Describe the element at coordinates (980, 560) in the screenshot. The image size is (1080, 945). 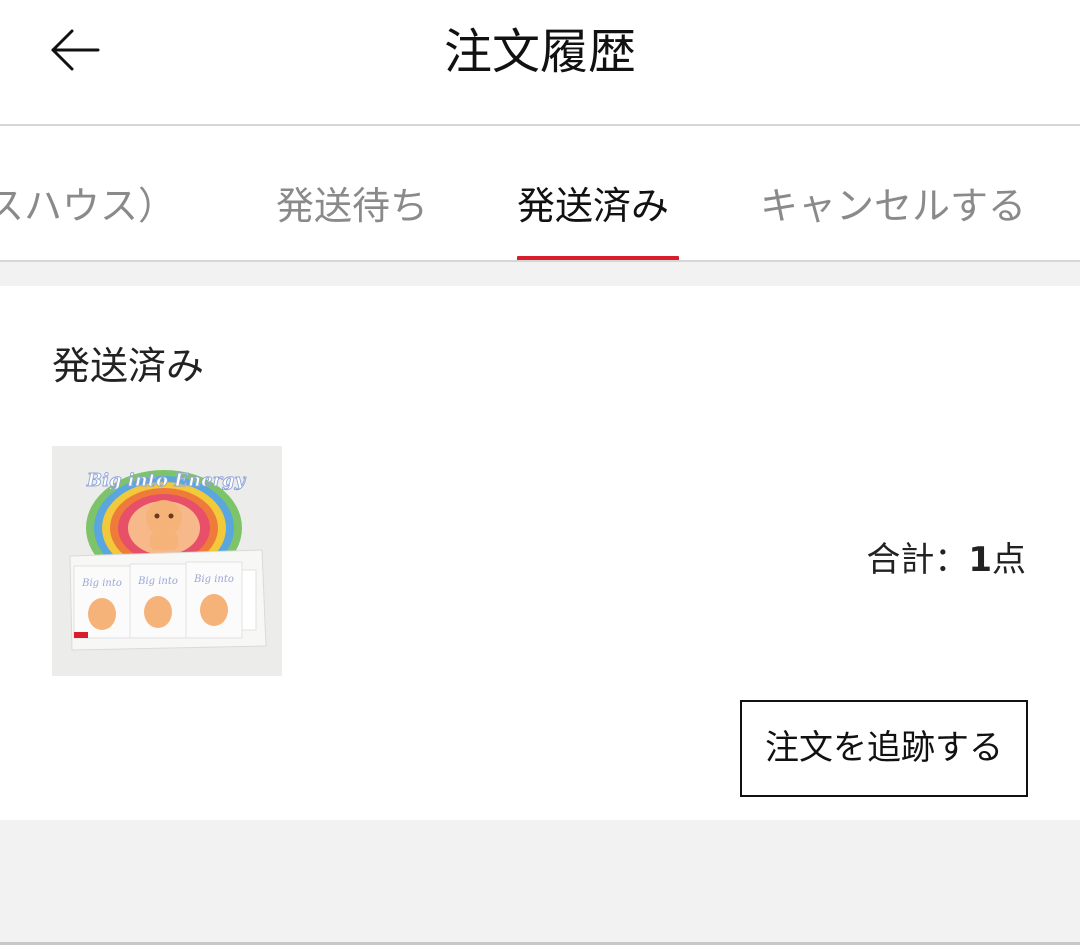
I see `total-count: 1` at that location.